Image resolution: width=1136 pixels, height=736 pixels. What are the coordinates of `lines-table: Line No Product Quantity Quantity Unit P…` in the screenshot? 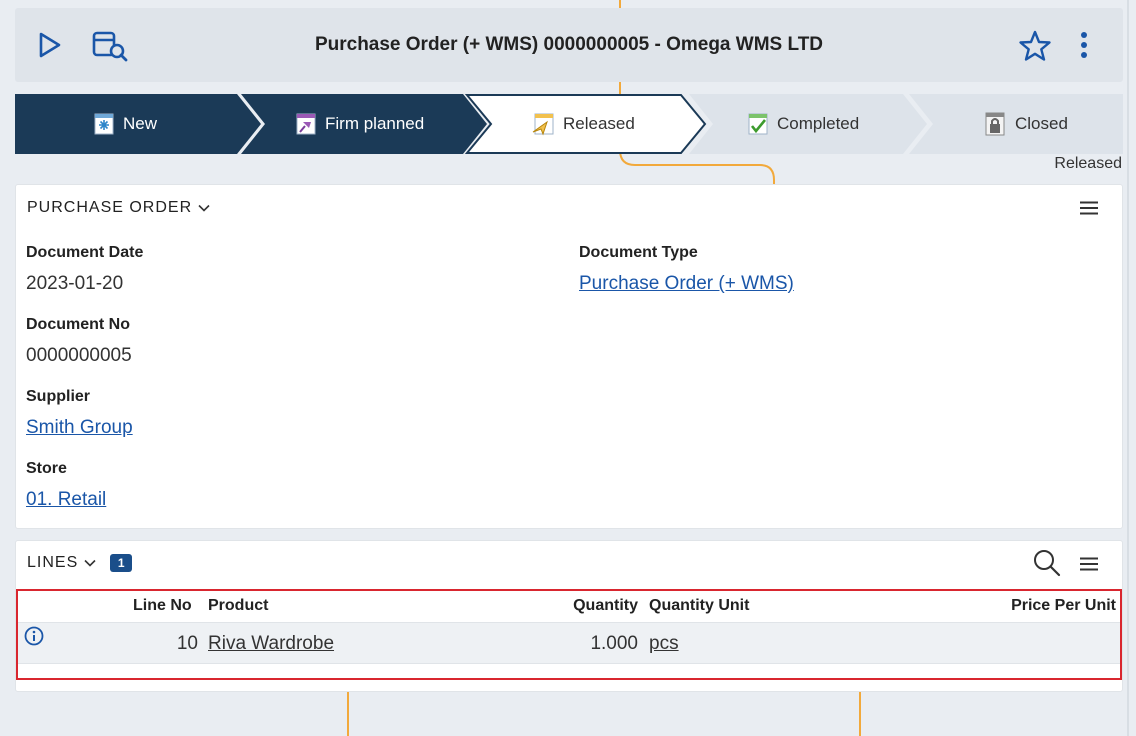 It's located at (569, 634).